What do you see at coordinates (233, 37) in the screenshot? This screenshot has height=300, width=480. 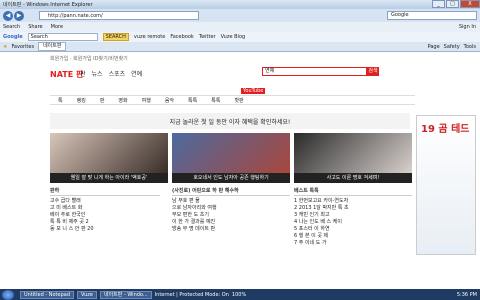 I see `toolbar-link: Vuze Blog` at bounding box center [233, 37].